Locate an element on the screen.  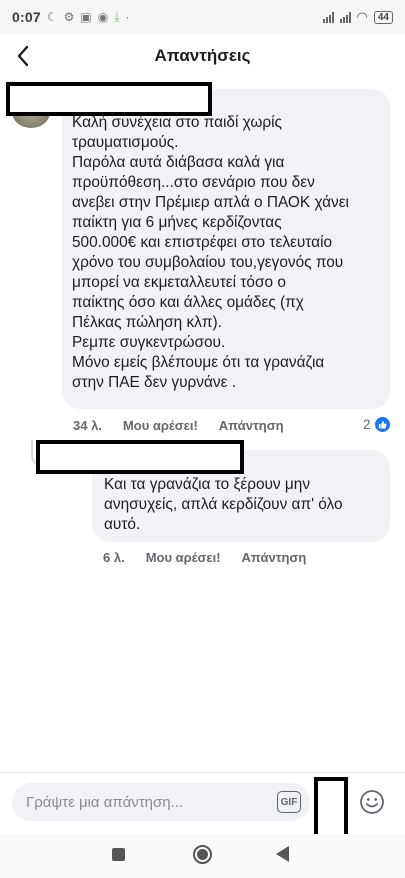
comment-line: Καλή συνέχεια στο παιδί χωρίς is located at coordinates (177, 122).